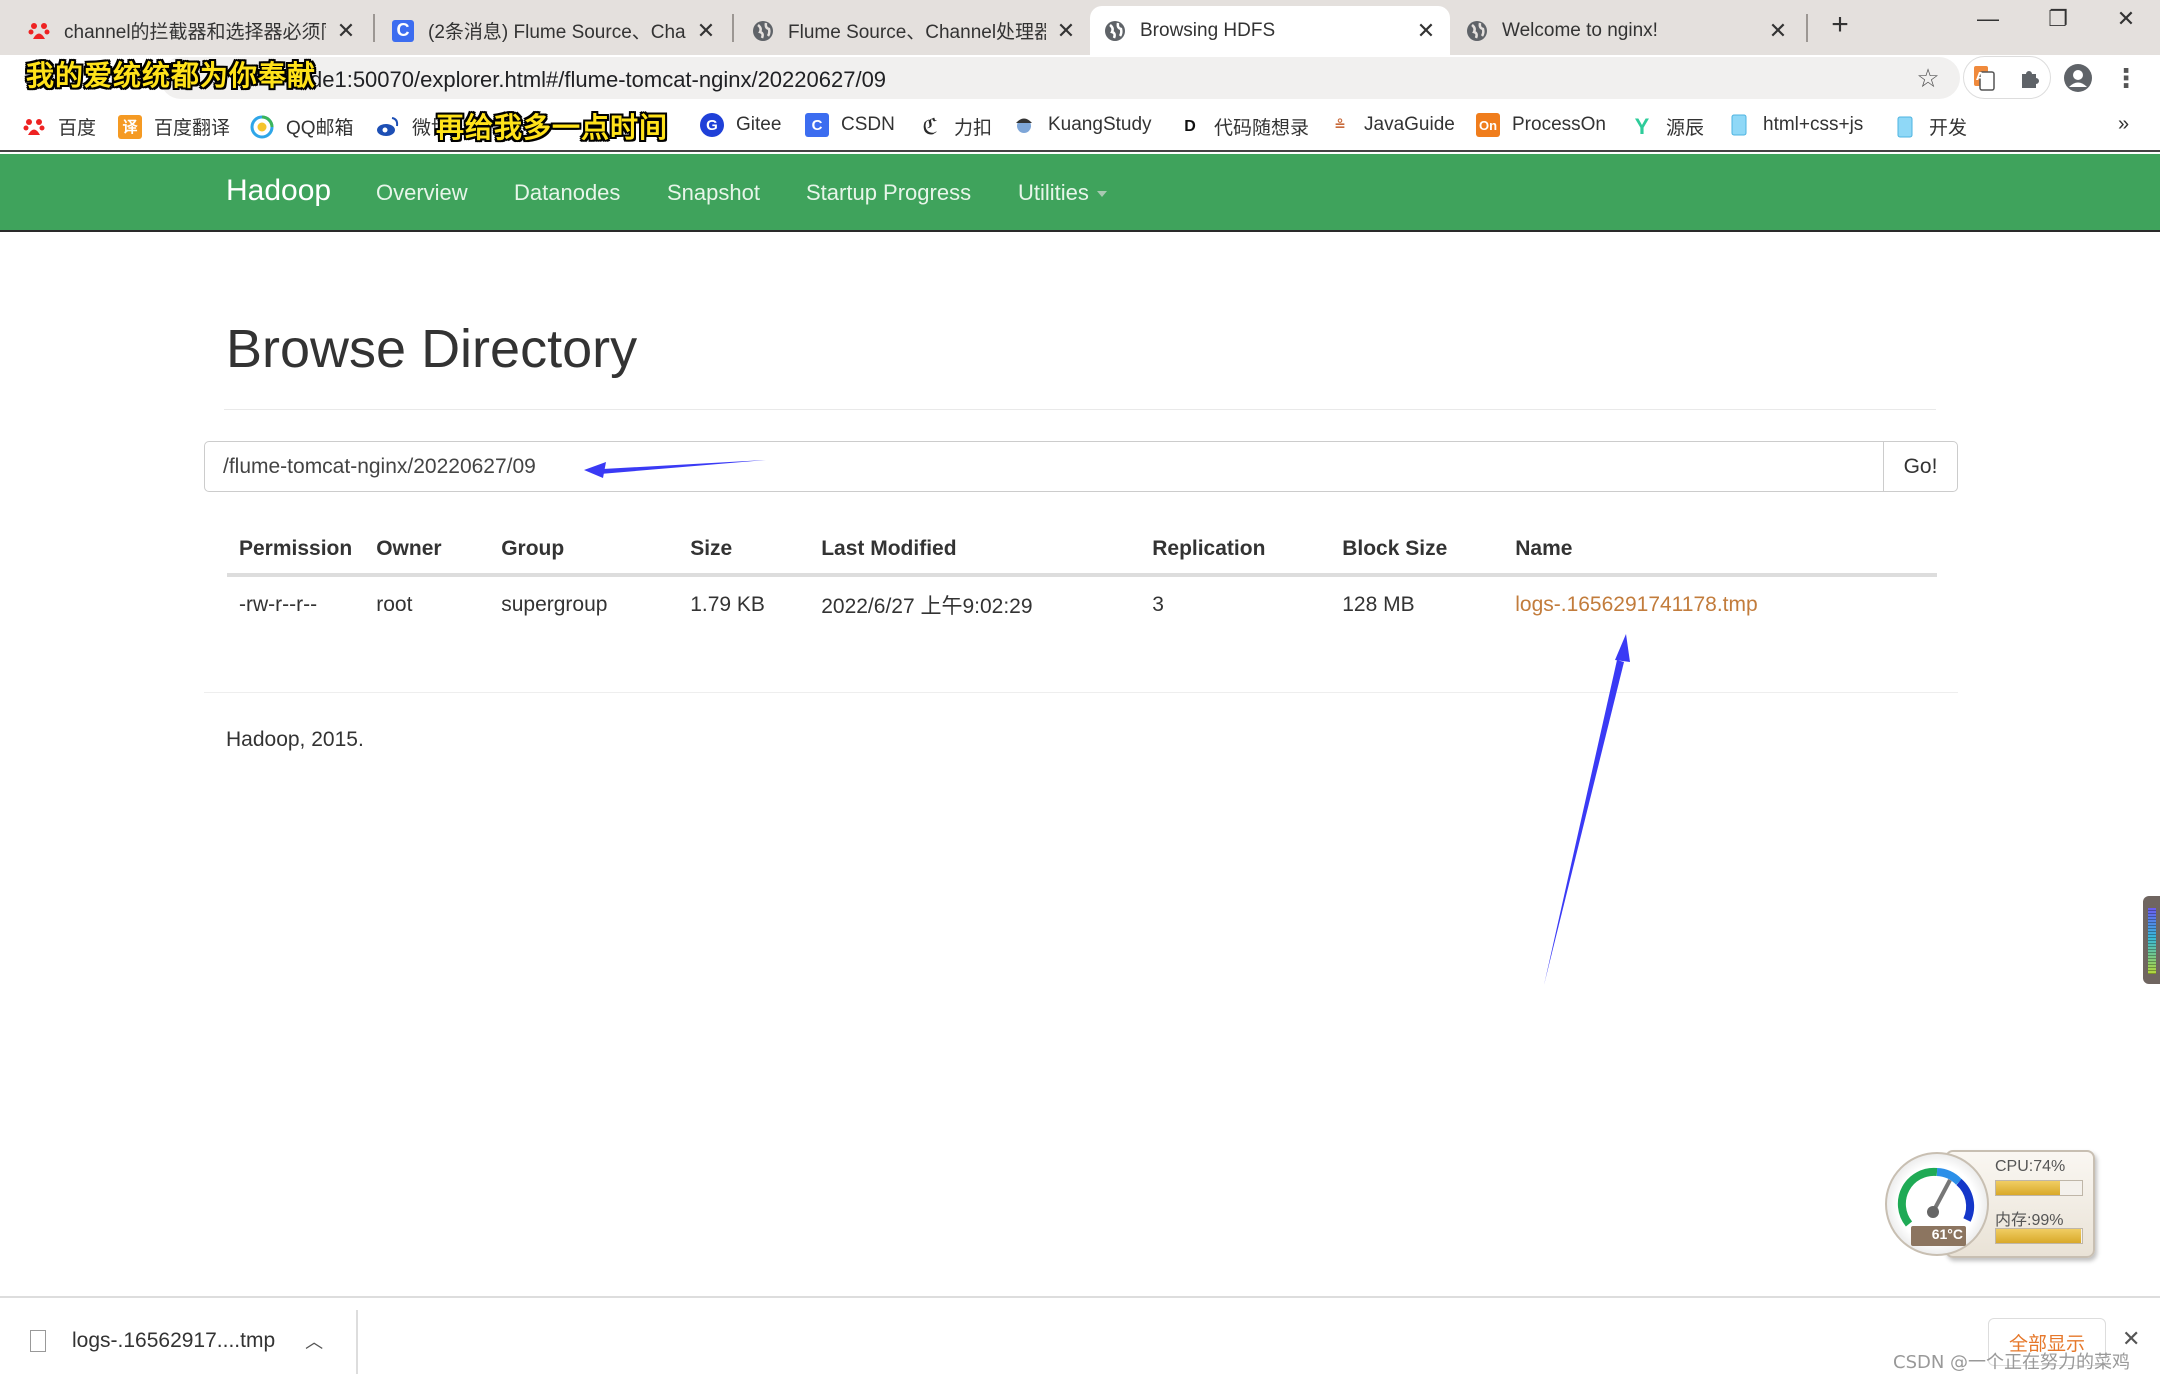 Image resolution: width=2160 pixels, height=1380 pixels. Describe the element at coordinates (77, 128) in the screenshot. I see `bookmark-label: 百度` at that location.